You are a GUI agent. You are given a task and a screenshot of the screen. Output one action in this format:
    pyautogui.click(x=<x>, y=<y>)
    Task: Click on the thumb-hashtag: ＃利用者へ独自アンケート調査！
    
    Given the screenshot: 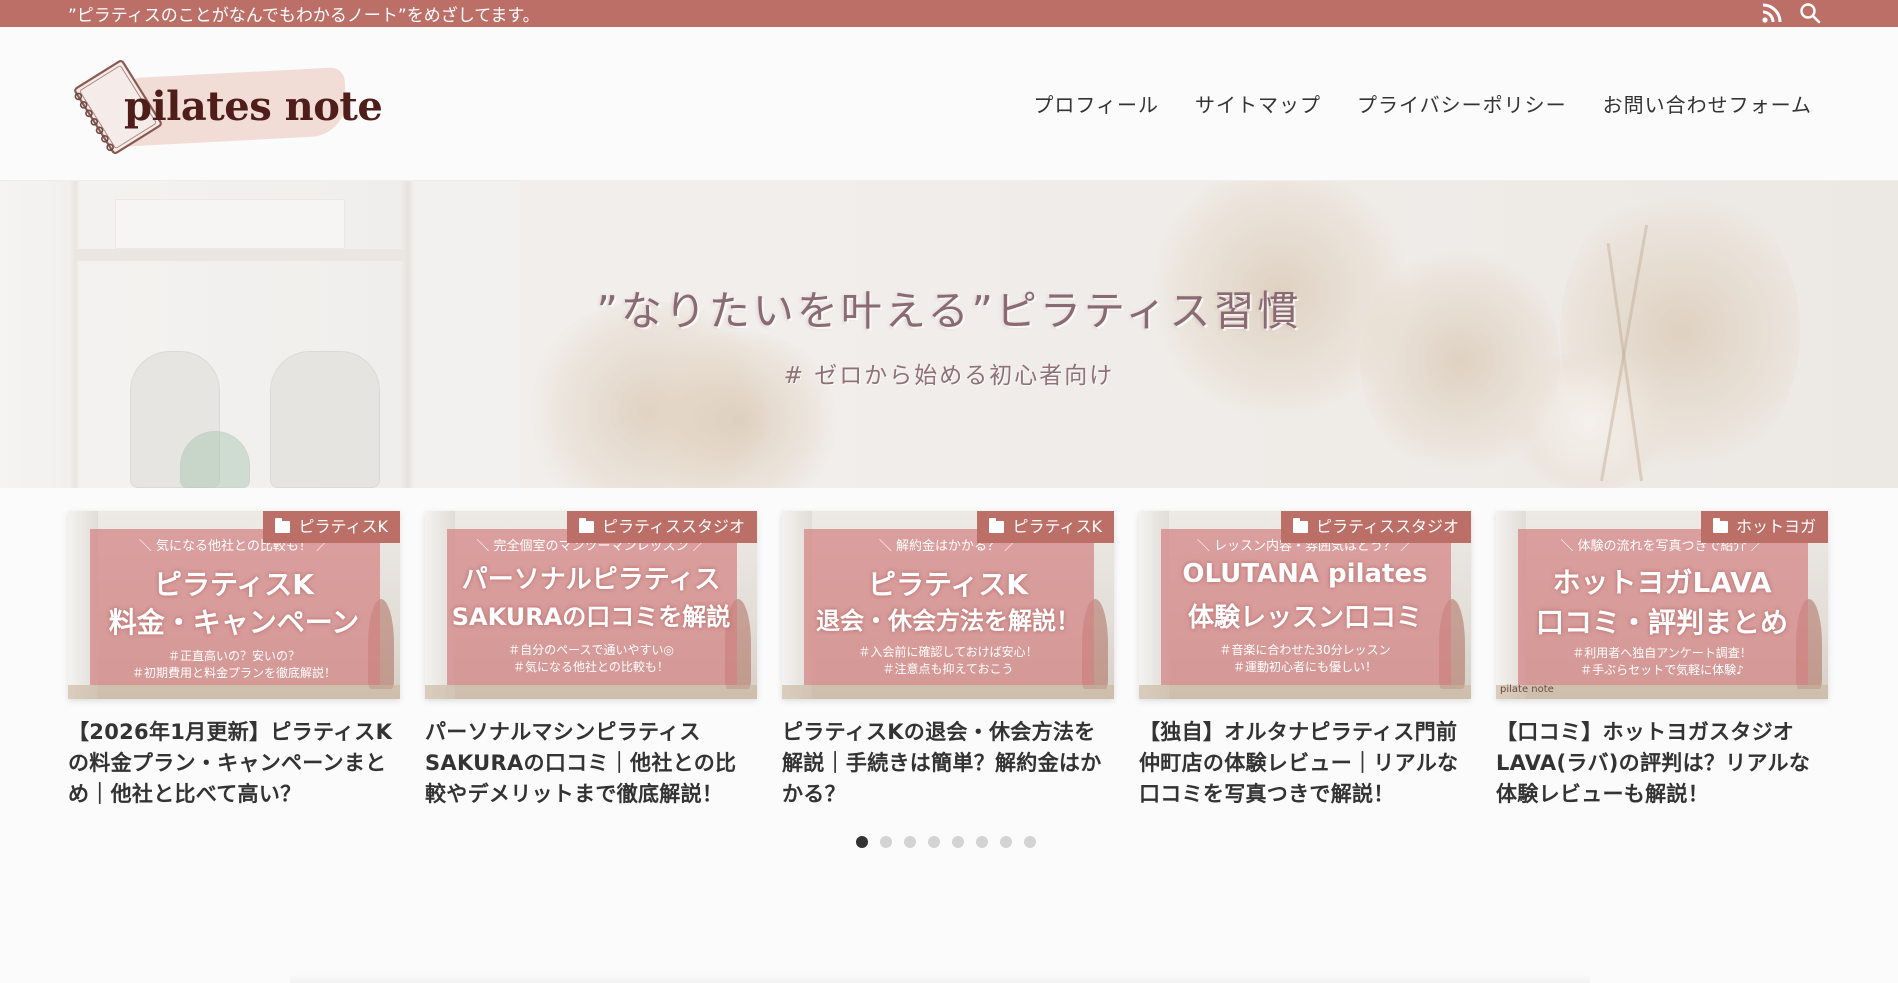 What is the action you would take?
    pyautogui.click(x=1662, y=653)
    